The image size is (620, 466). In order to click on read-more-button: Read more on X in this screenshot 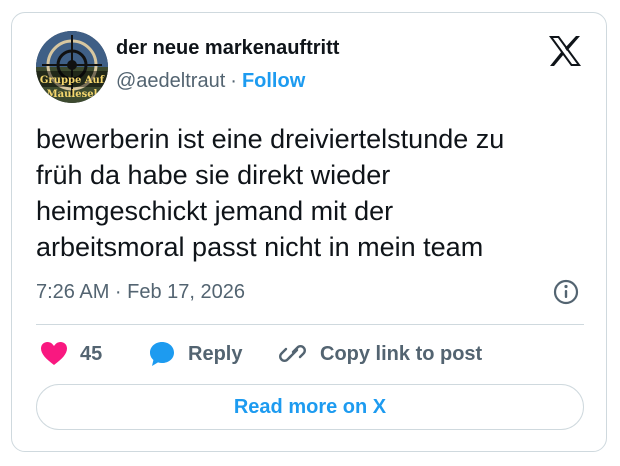, I will do `click(310, 407)`.